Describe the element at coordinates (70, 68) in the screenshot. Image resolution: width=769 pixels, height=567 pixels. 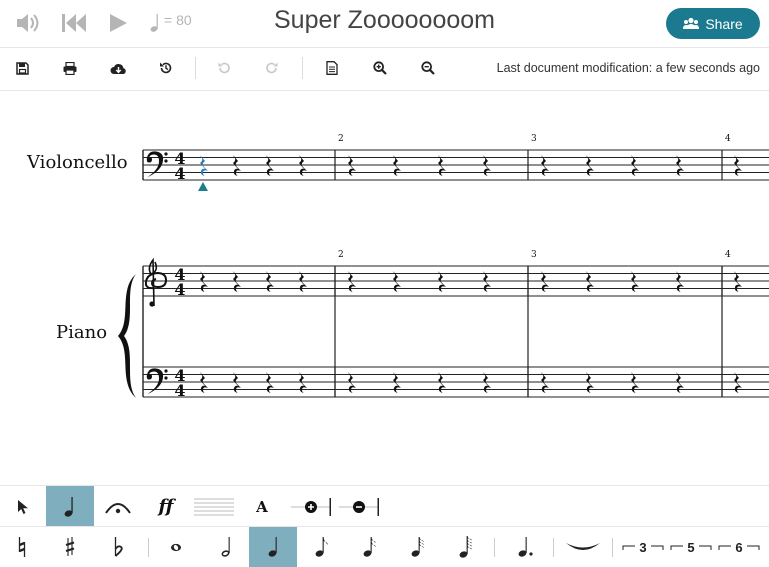
I see `print-icon` at that location.